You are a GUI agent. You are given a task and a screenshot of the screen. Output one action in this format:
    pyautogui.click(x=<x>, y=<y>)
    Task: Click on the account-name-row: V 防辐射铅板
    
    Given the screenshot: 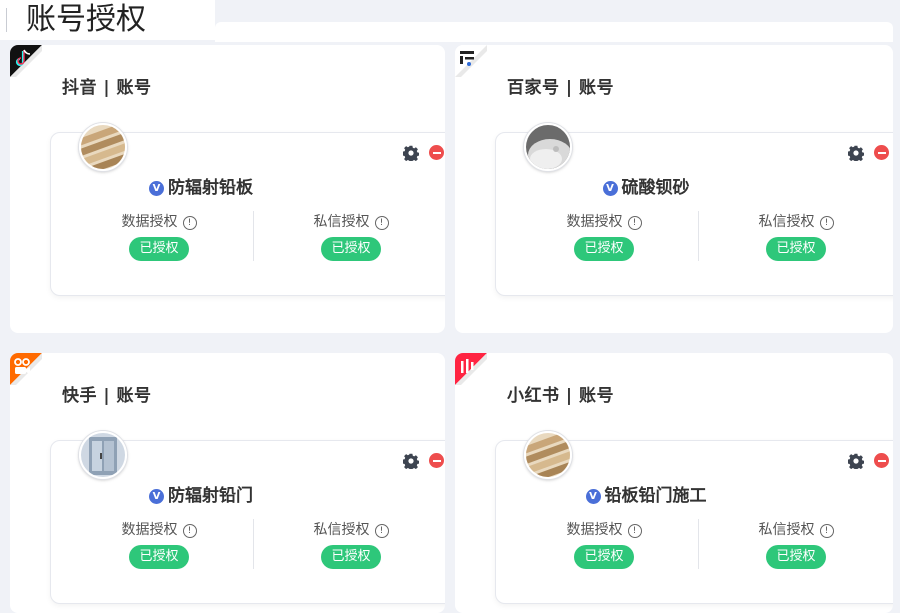 What is the action you would take?
    pyautogui.click(x=201, y=185)
    